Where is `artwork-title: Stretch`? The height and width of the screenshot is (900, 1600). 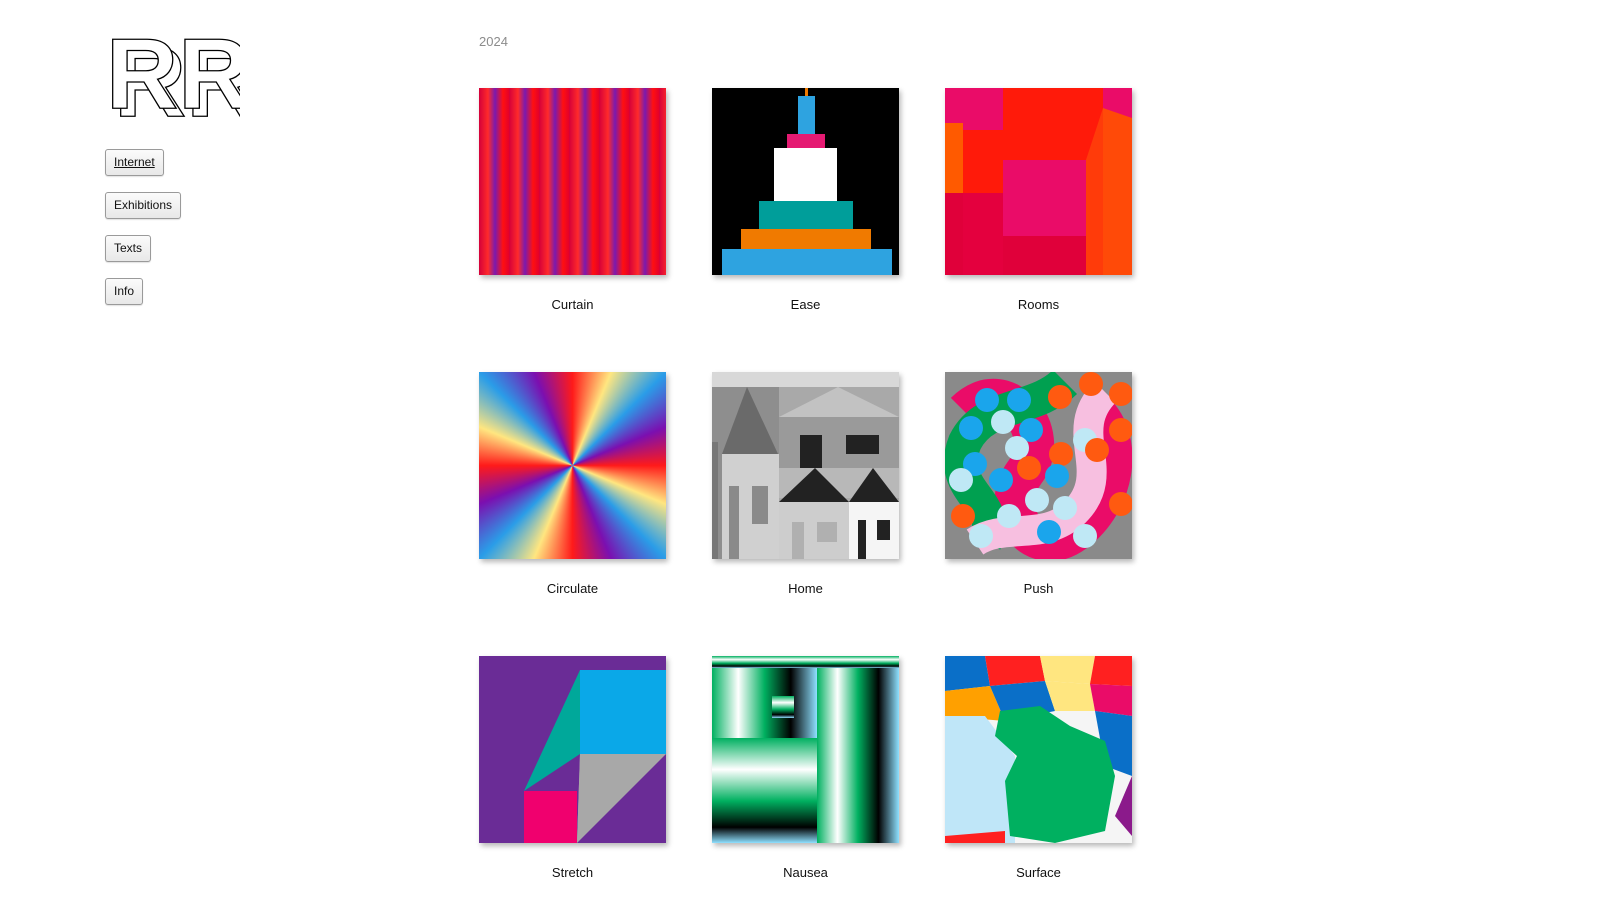
artwork-title: Stretch is located at coordinates (572, 872).